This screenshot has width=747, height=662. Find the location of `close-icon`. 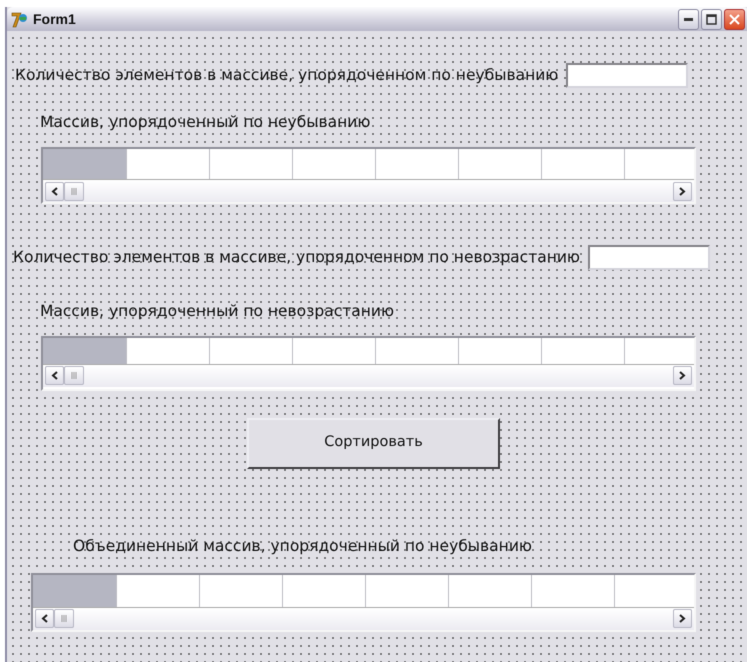

close-icon is located at coordinates (734, 19).